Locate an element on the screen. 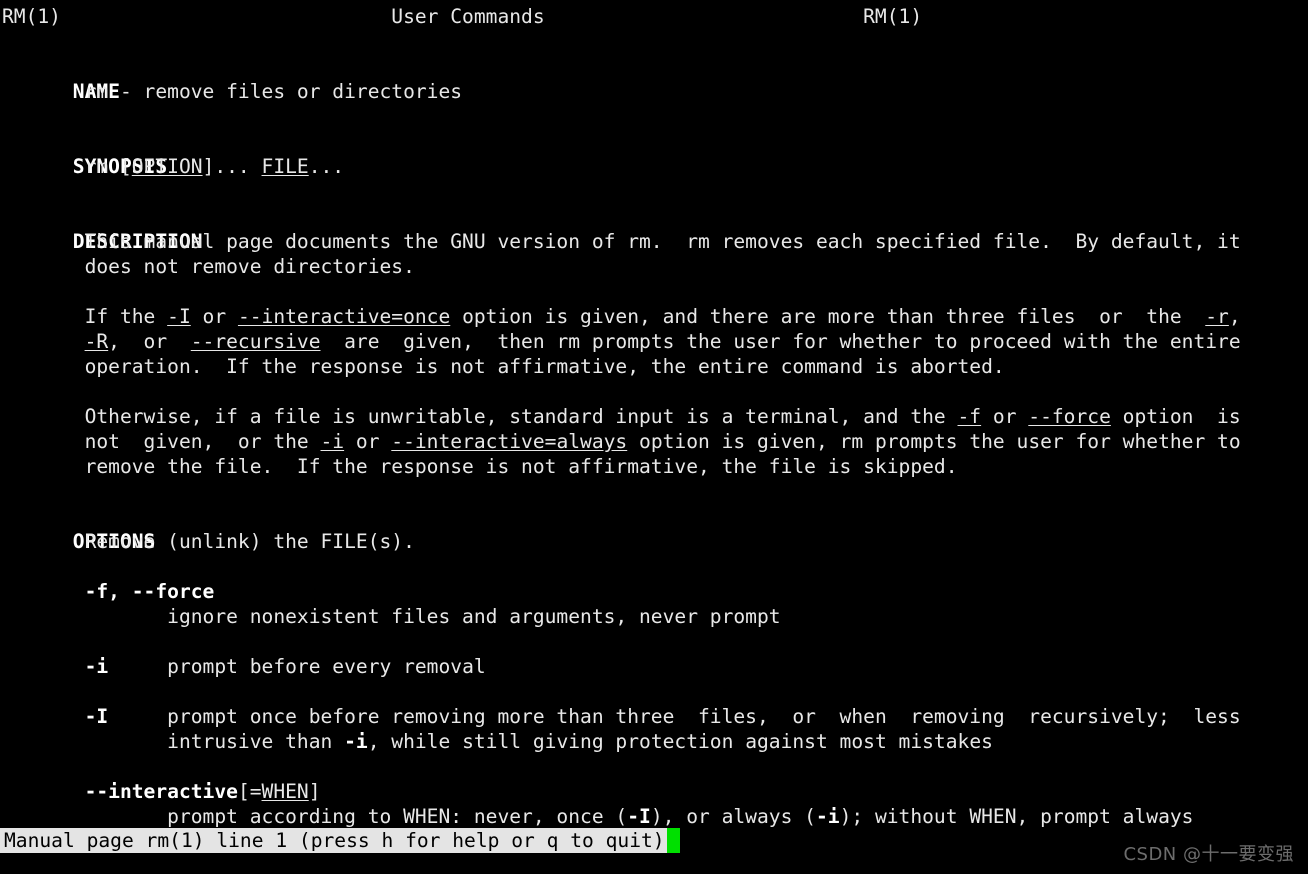 The width and height of the screenshot is (1308, 874). option-flag-force: -f, --force is located at coordinates (149, 591).